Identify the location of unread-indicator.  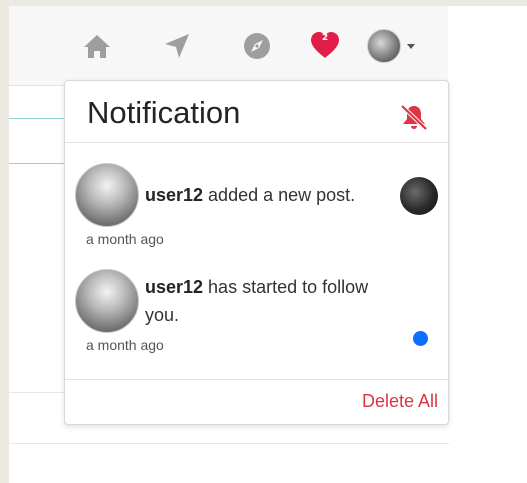
(420, 338).